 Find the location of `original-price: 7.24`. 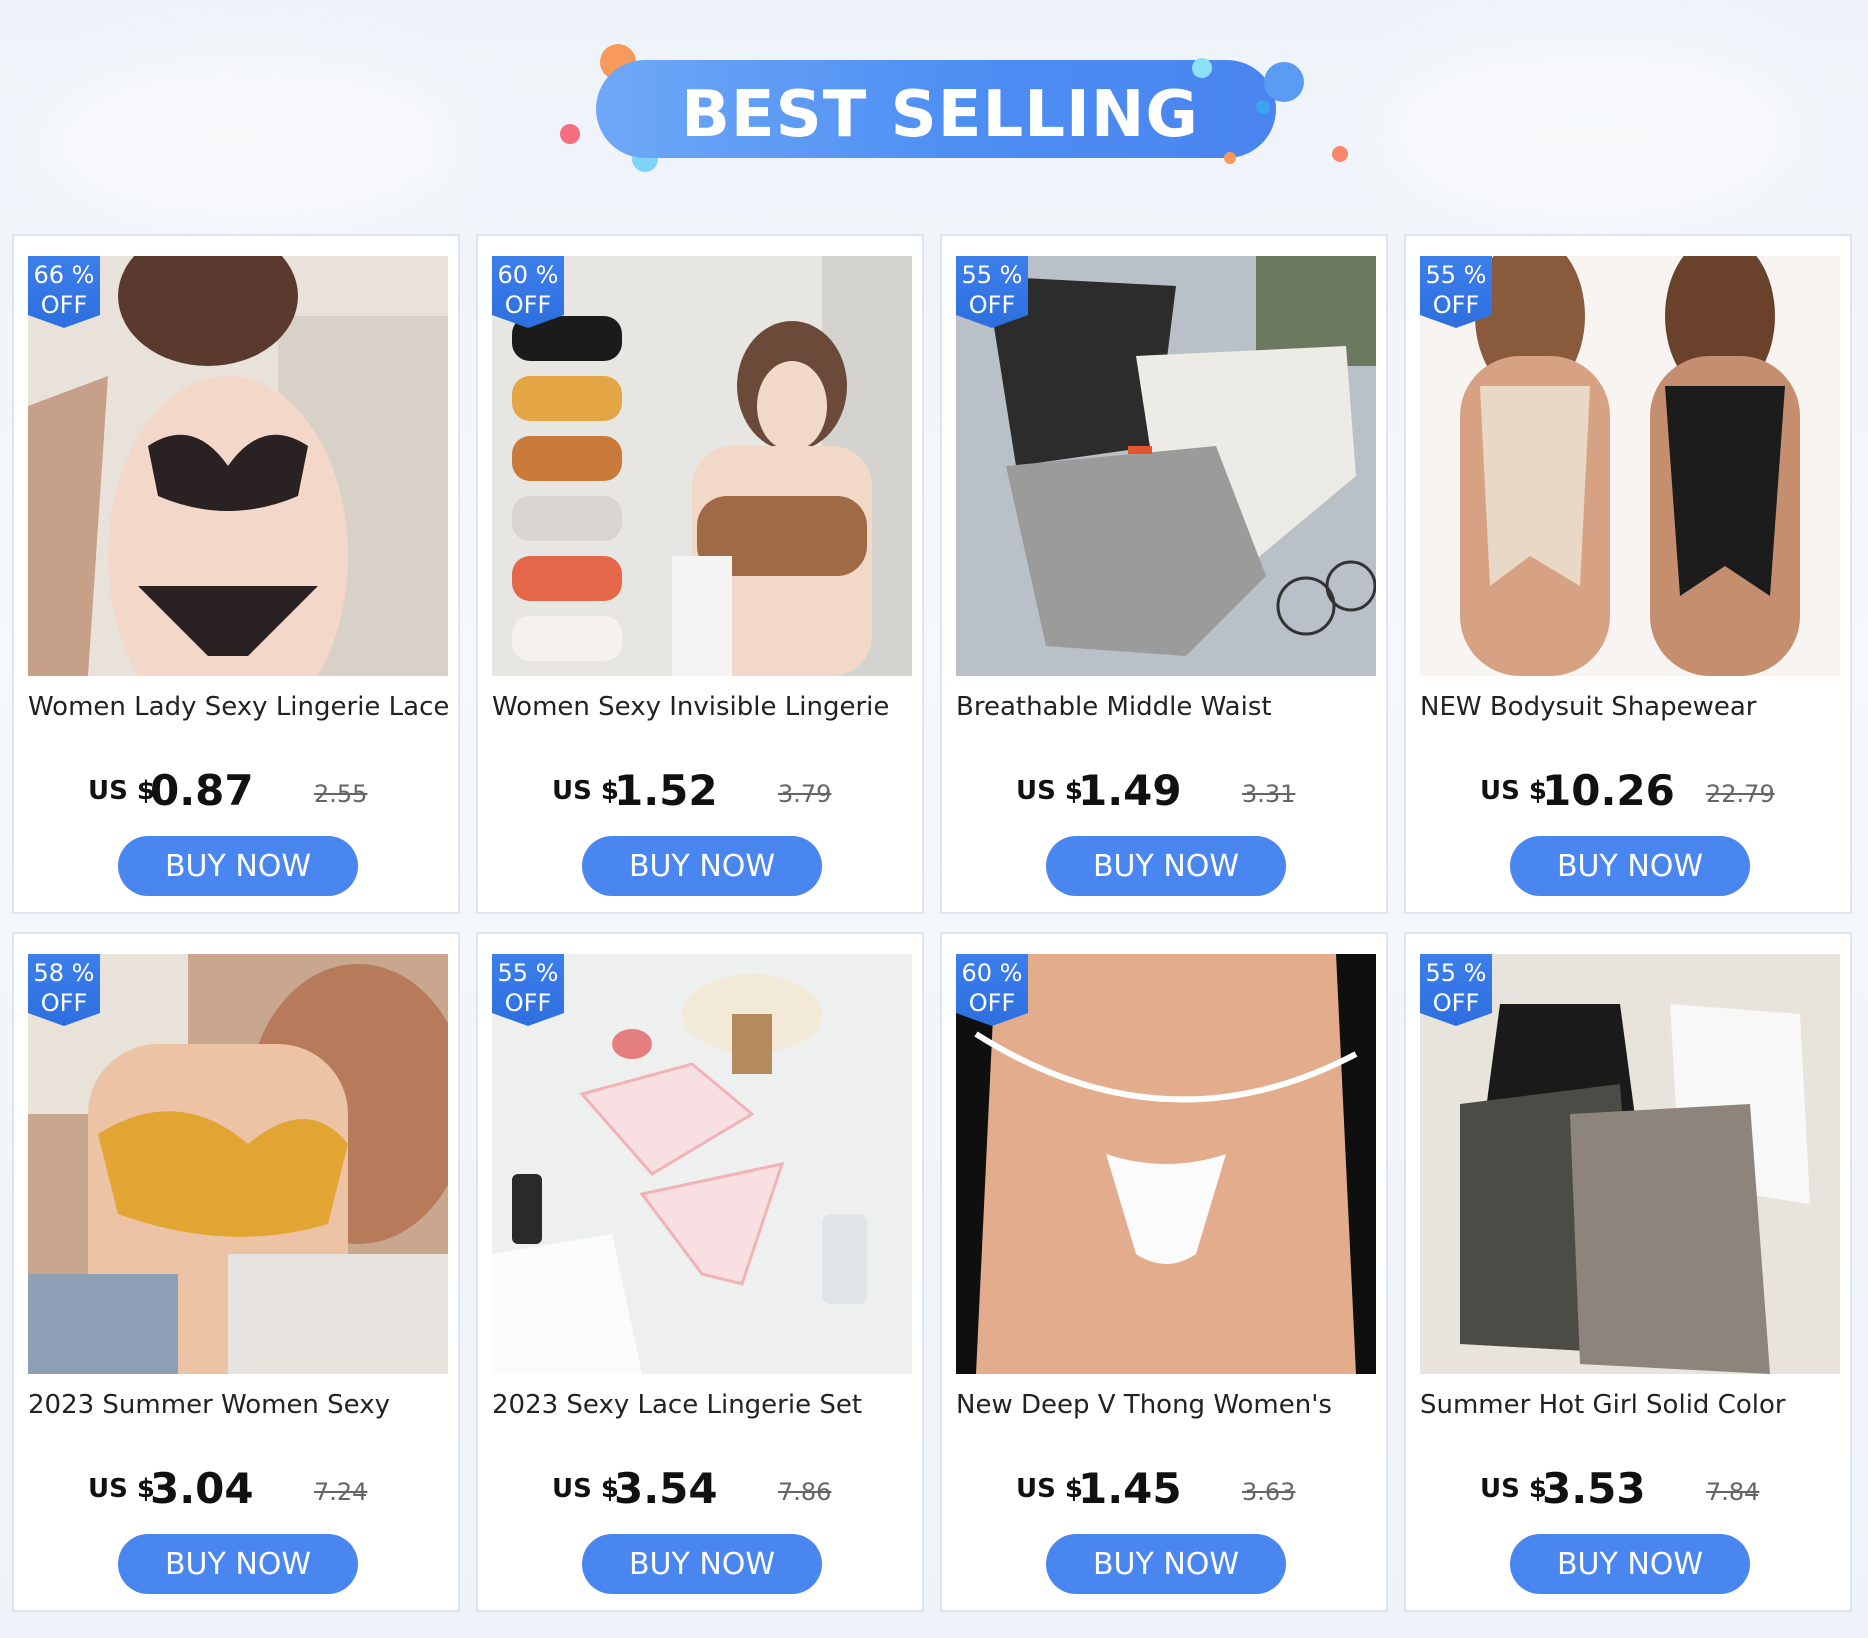

original-price: 7.24 is located at coordinates (341, 1492).